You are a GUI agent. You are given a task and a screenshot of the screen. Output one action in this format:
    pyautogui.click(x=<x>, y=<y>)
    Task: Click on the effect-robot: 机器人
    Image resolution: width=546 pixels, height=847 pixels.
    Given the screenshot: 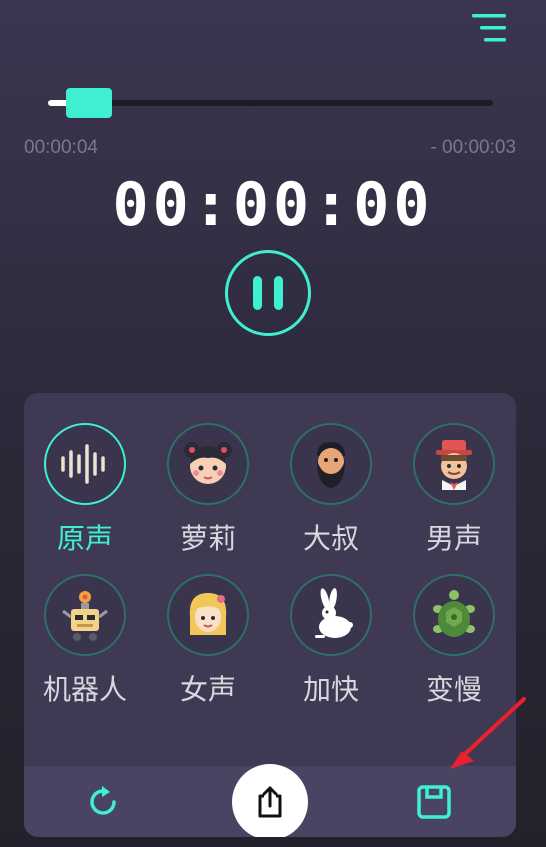 What is the action you would take?
    pyautogui.click(x=85, y=641)
    